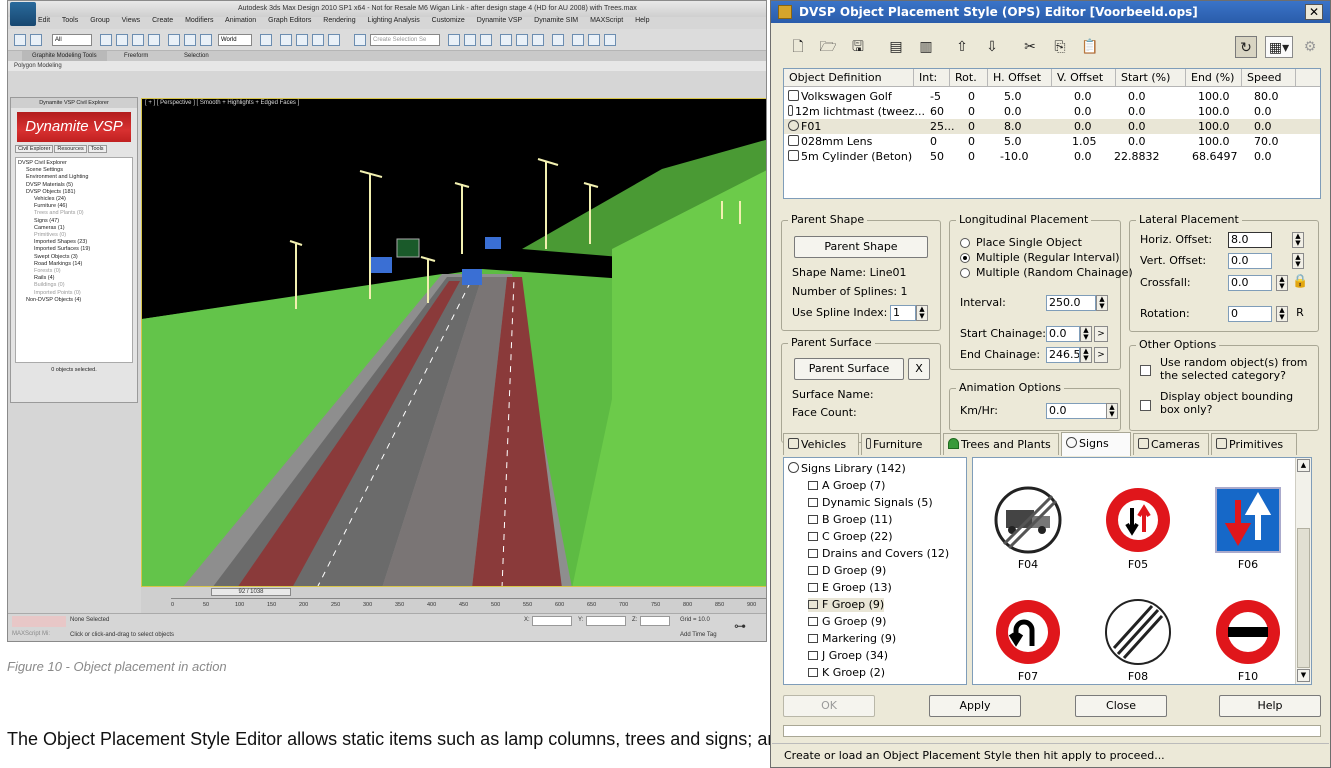  What do you see at coordinates (1246, 47) in the screenshot?
I see `auto-update-icon: ↻` at bounding box center [1246, 47].